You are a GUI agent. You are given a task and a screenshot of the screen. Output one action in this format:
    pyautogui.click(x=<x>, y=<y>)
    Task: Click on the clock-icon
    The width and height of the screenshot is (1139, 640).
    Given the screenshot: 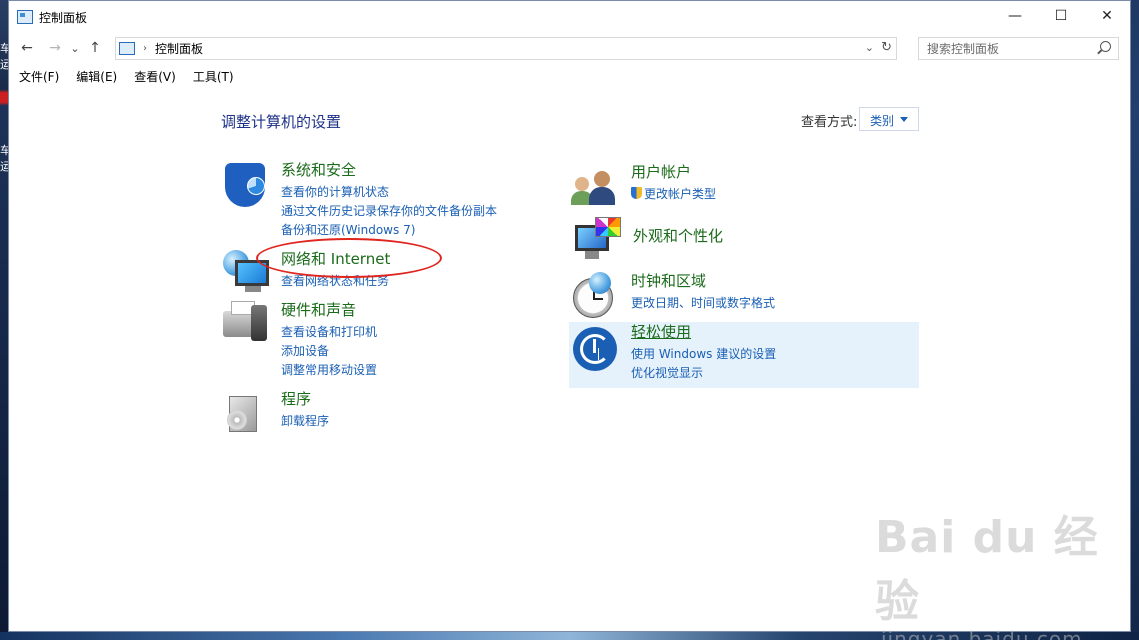 What is the action you would take?
    pyautogui.click(x=596, y=297)
    